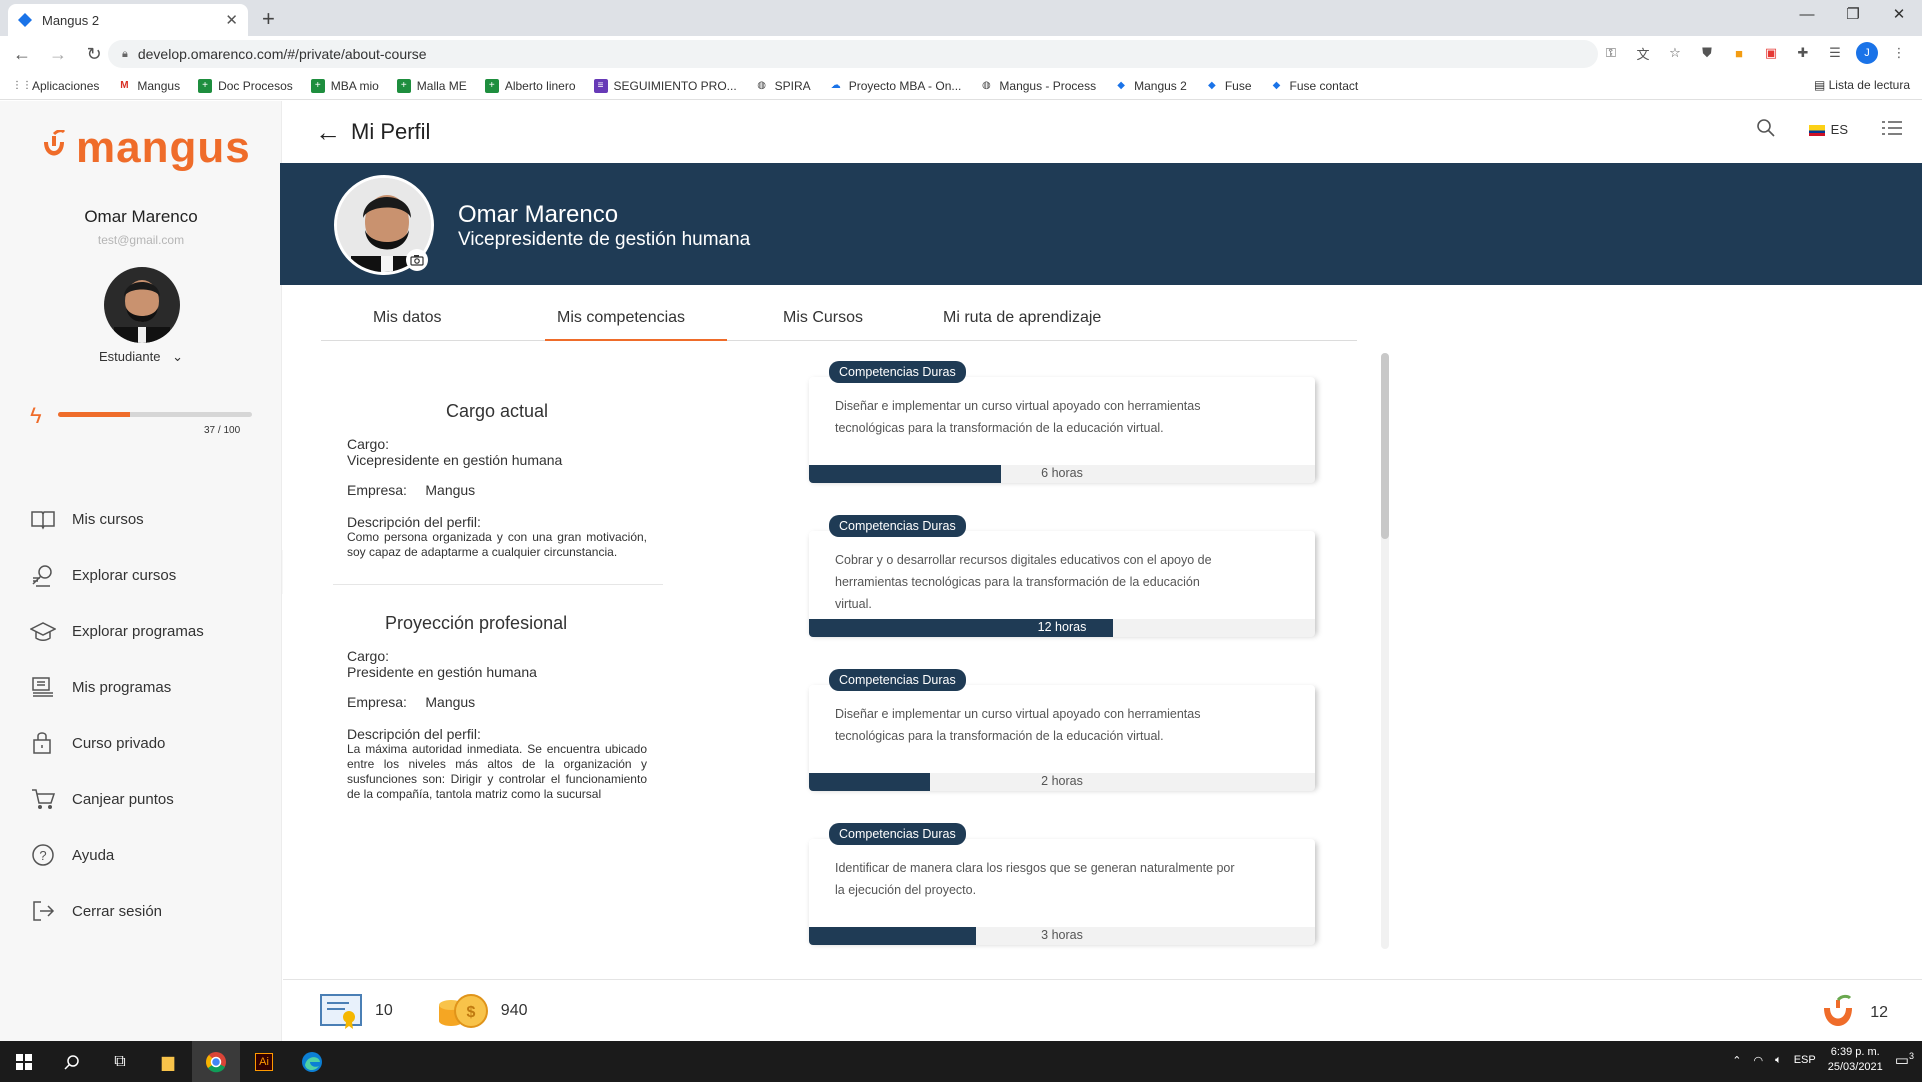 Image resolution: width=1922 pixels, height=1082 pixels. What do you see at coordinates (1807, 16) in the screenshot?
I see `minimize-window-icon: —` at bounding box center [1807, 16].